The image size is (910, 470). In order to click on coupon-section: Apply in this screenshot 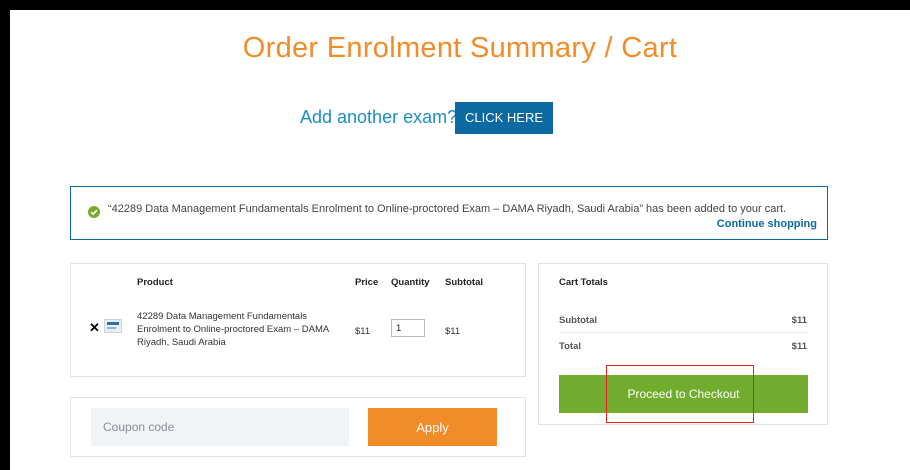, I will do `click(298, 427)`.